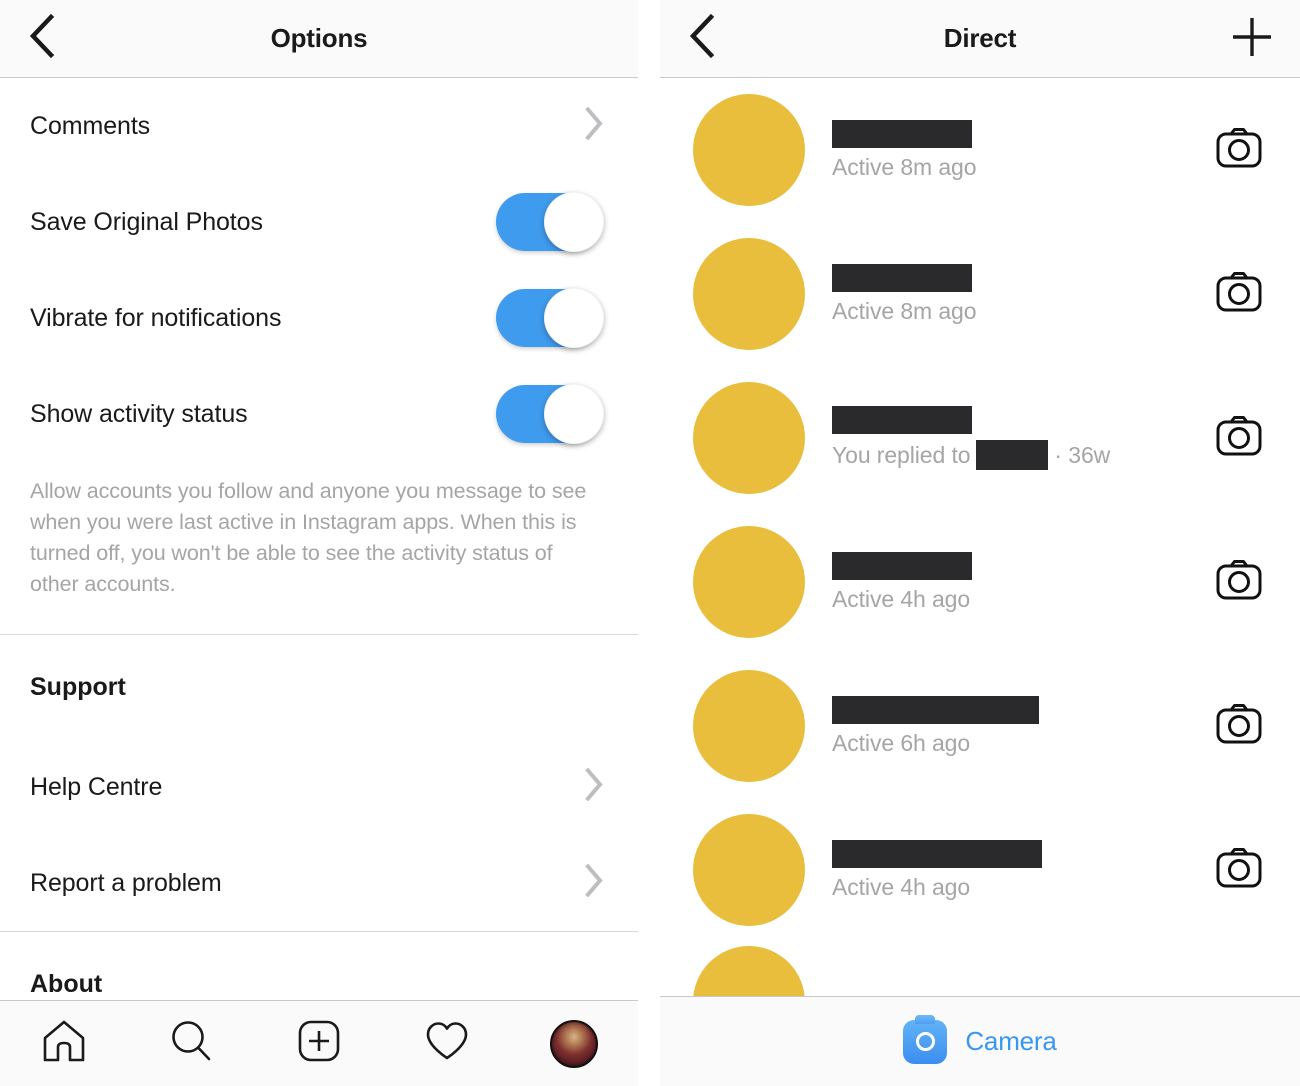 Image resolution: width=1300 pixels, height=1086 pixels. Describe the element at coordinates (126, 882) in the screenshot. I see `option-label: Report a problem` at that location.